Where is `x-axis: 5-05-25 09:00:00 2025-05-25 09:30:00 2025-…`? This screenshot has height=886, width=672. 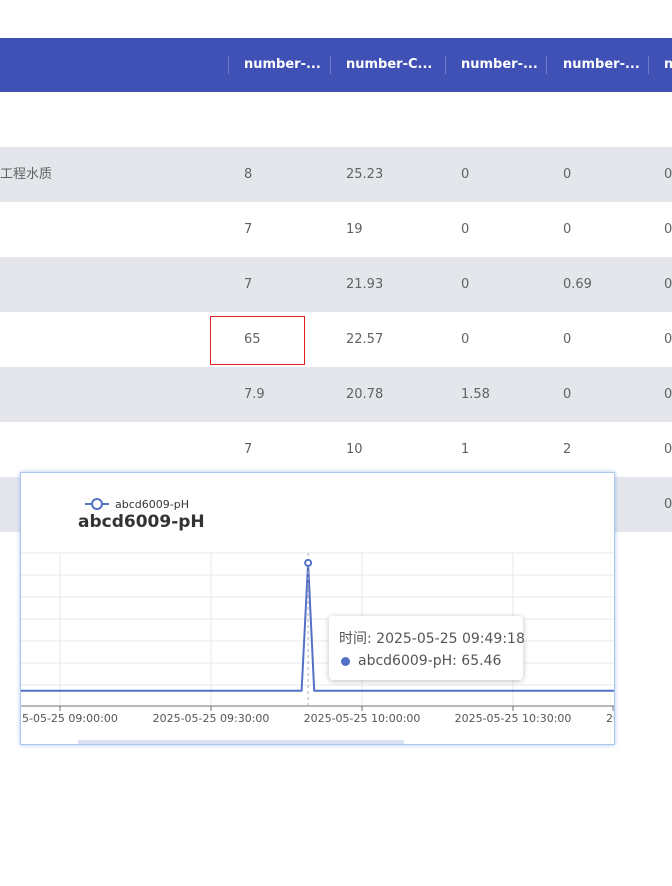 x-axis: 5-05-25 09:00:00 2025-05-25 09:30:00 2025-… is located at coordinates (318, 715).